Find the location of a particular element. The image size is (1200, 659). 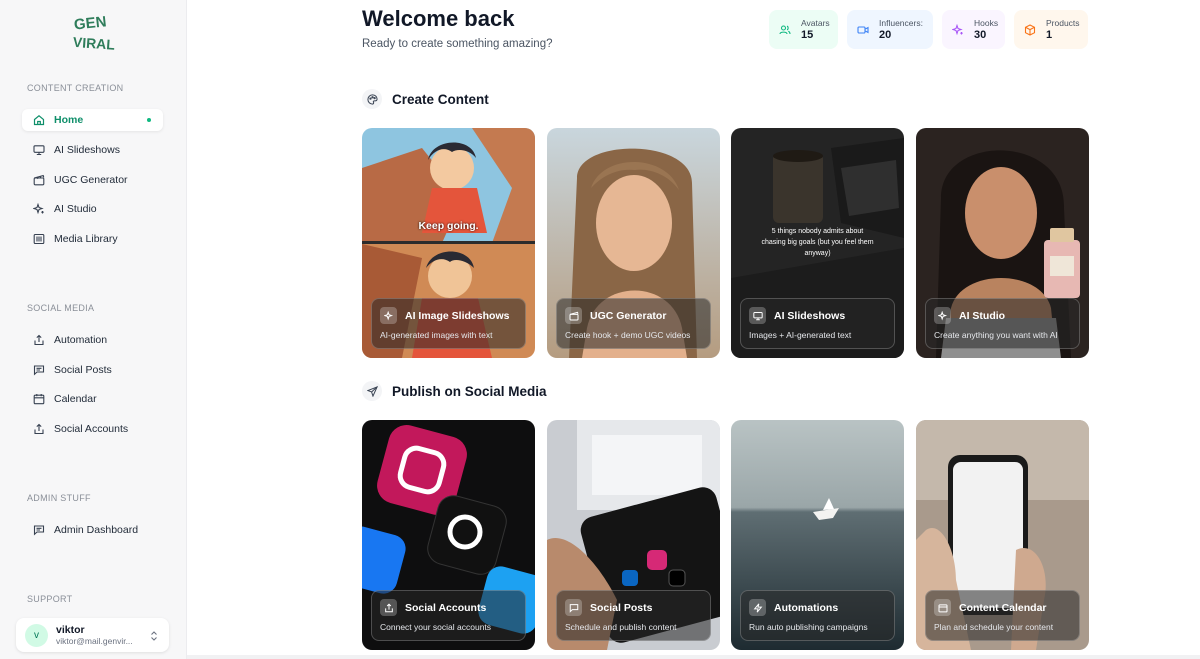

sidebar-item-label: UGC Generator is located at coordinates (91, 180).